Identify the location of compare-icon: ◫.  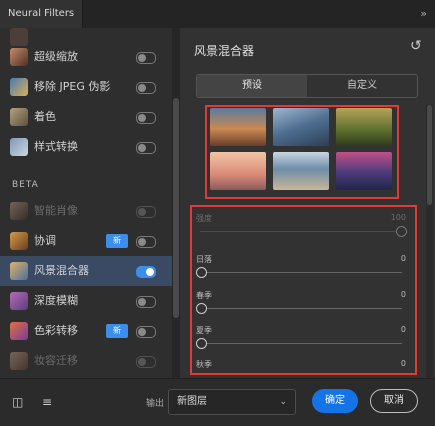
(17, 402).